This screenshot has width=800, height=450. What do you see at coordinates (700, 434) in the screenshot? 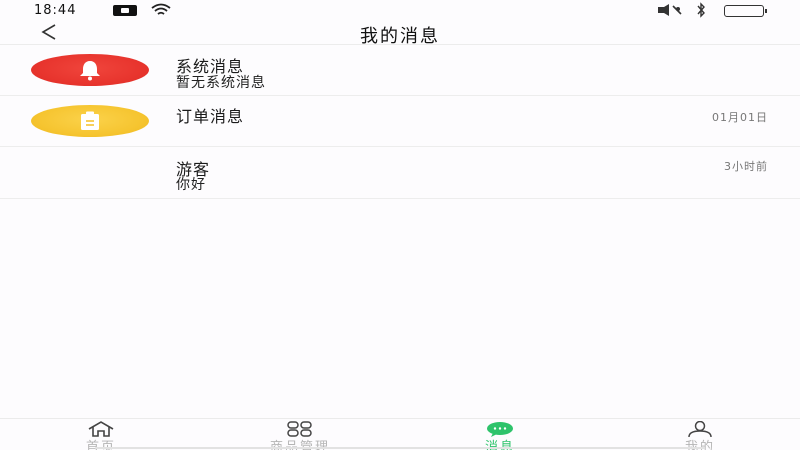
I see `tab-profile: 我的` at bounding box center [700, 434].